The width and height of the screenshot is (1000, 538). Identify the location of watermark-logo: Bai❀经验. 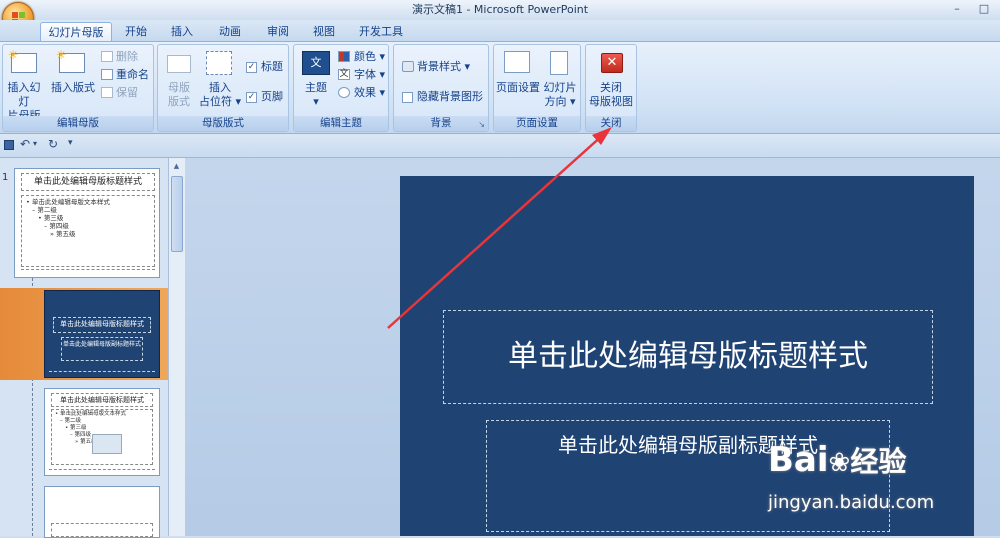
(837, 460).